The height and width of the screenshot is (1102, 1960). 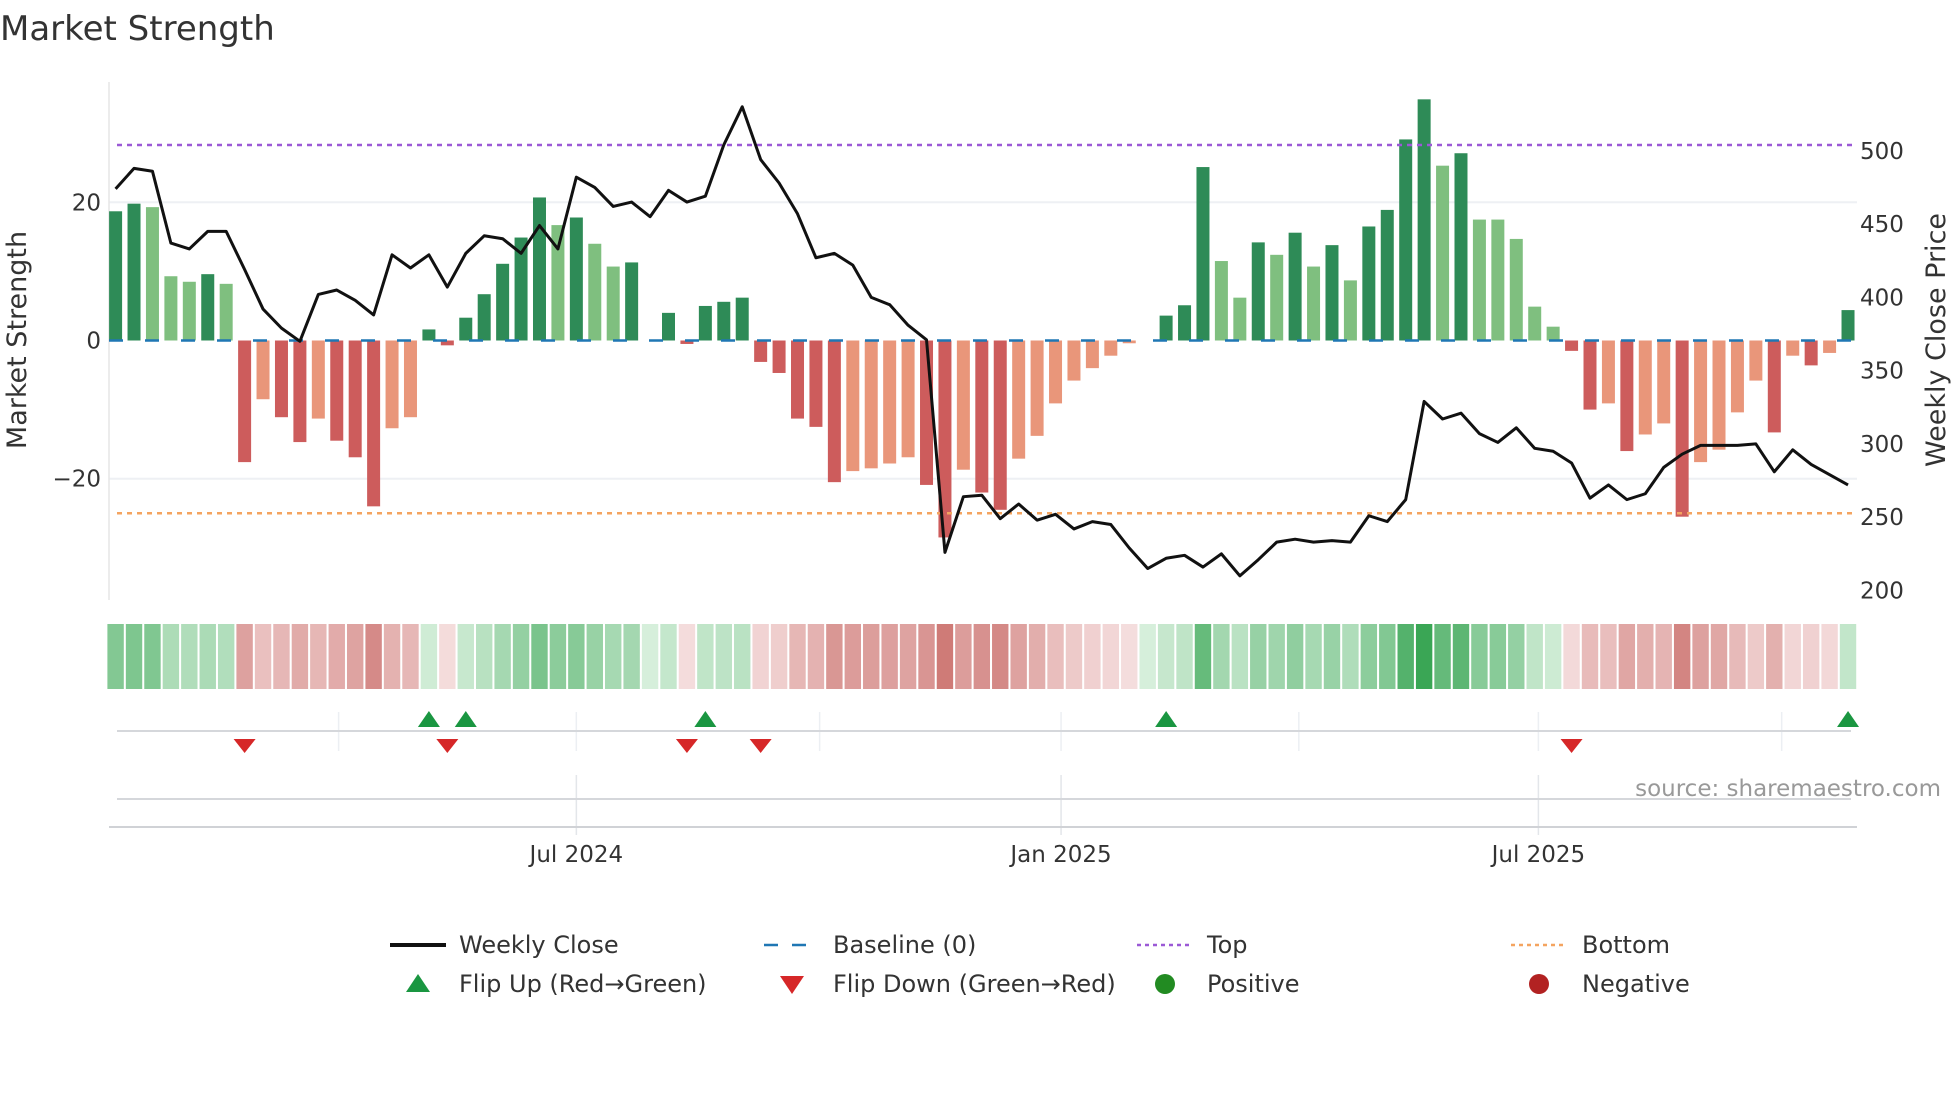 What do you see at coordinates (984, 773) in the screenshot?
I see `flip-markers` at bounding box center [984, 773].